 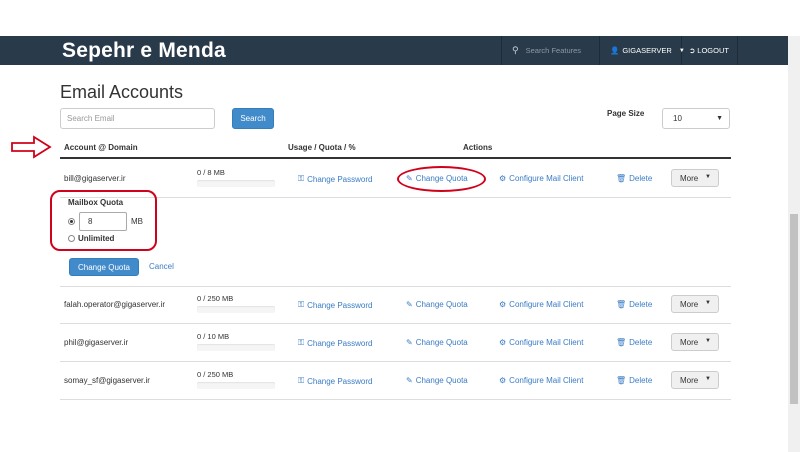 What do you see at coordinates (719, 118) in the screenshot?
I see `chevron-down-icon: ▼` at bounding box center [719, 118].